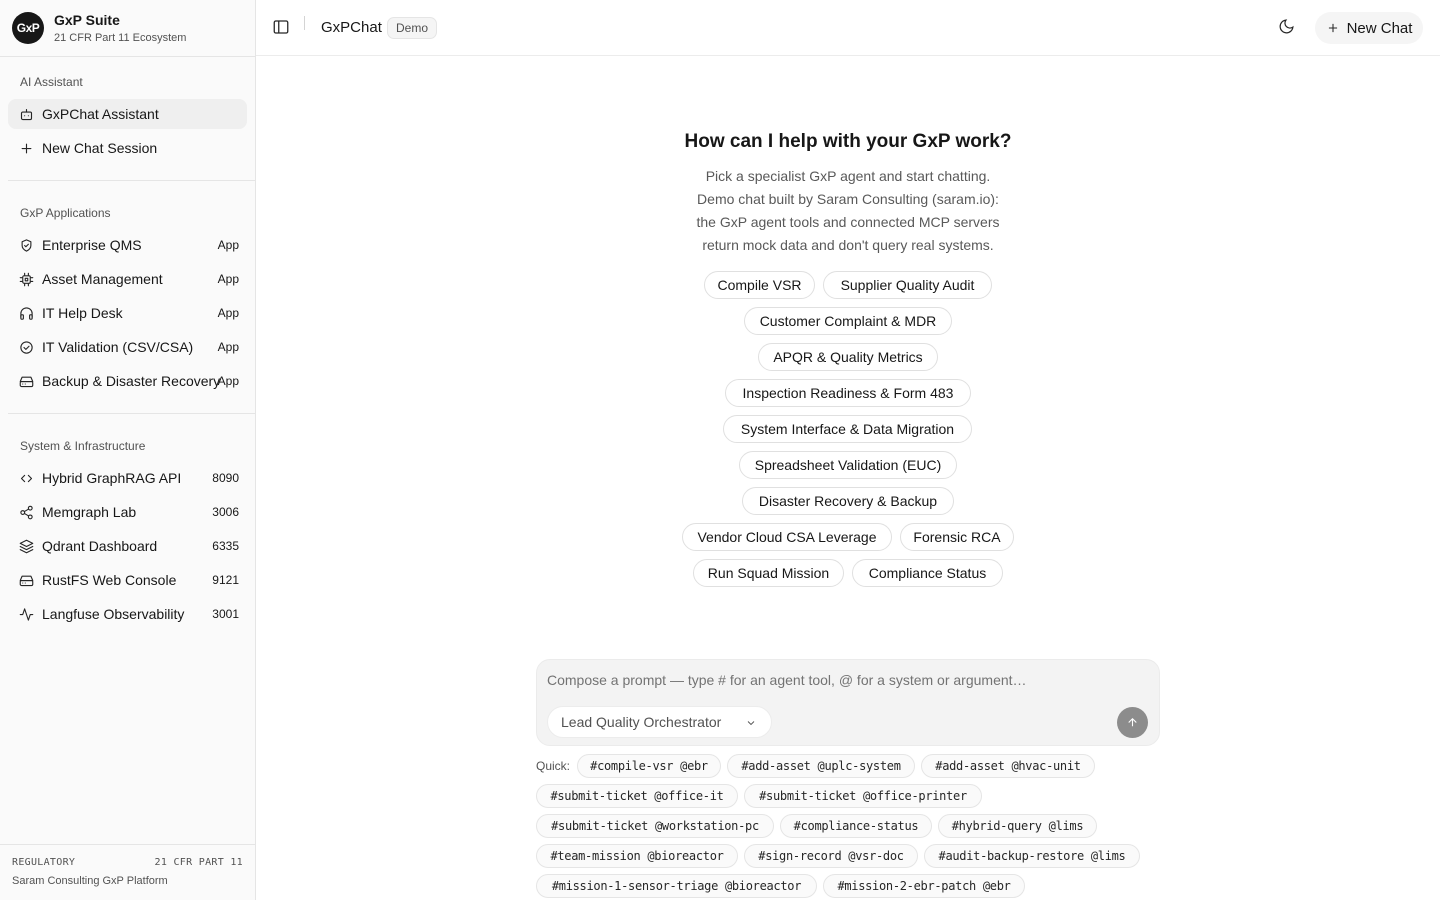 This screenshot has height=900, width=1440. Describe the element at coordinates (751, 723) in the screenshot. I see `chevron-down-icon` at that location.